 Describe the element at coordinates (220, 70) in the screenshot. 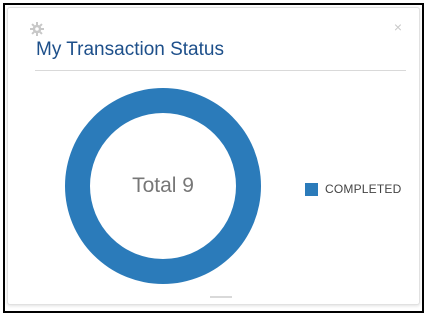

I see `title-divider` at that location.